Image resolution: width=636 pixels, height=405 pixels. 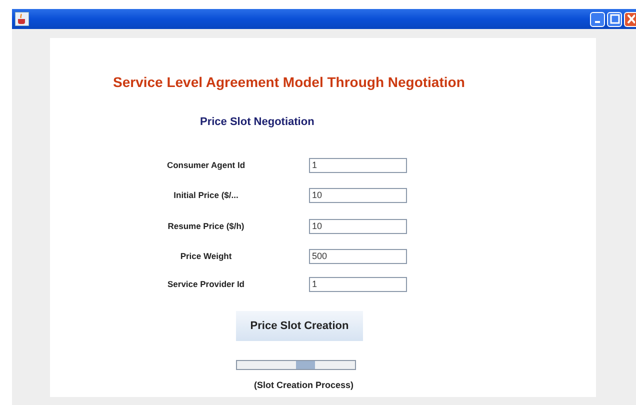 I want to click on close-button, so click(x=630, y=19).